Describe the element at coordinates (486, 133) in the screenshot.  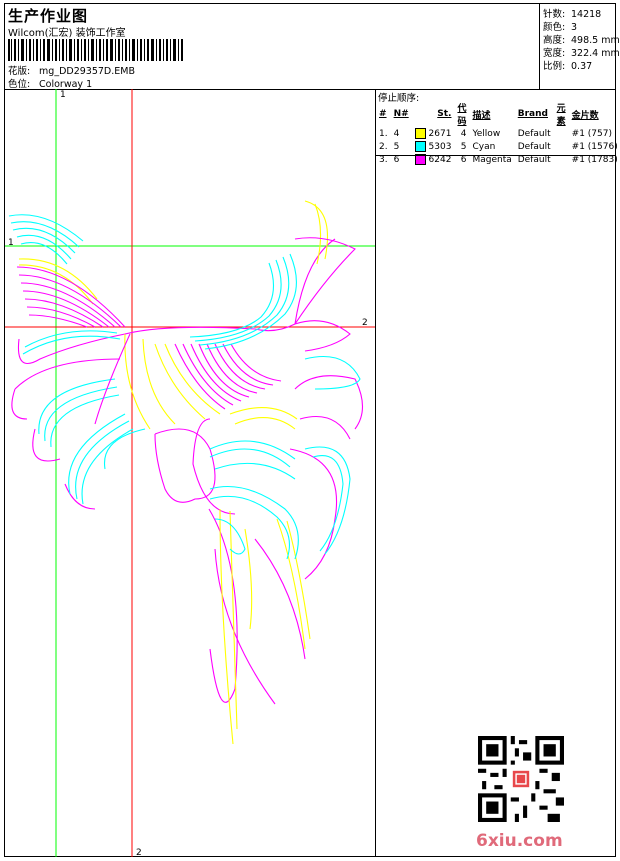
I see `row-desc: Yellow` at that location.